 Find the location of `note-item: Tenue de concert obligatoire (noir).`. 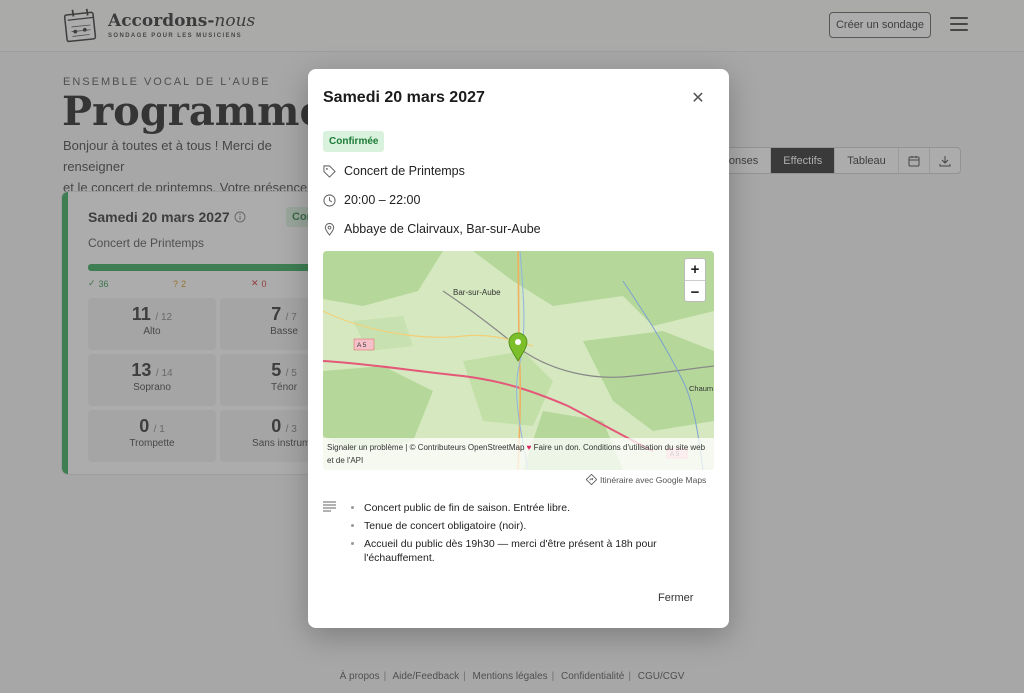

note-item: Tenue de concert obligatoire (noir). is located at coordinates (526, 526).